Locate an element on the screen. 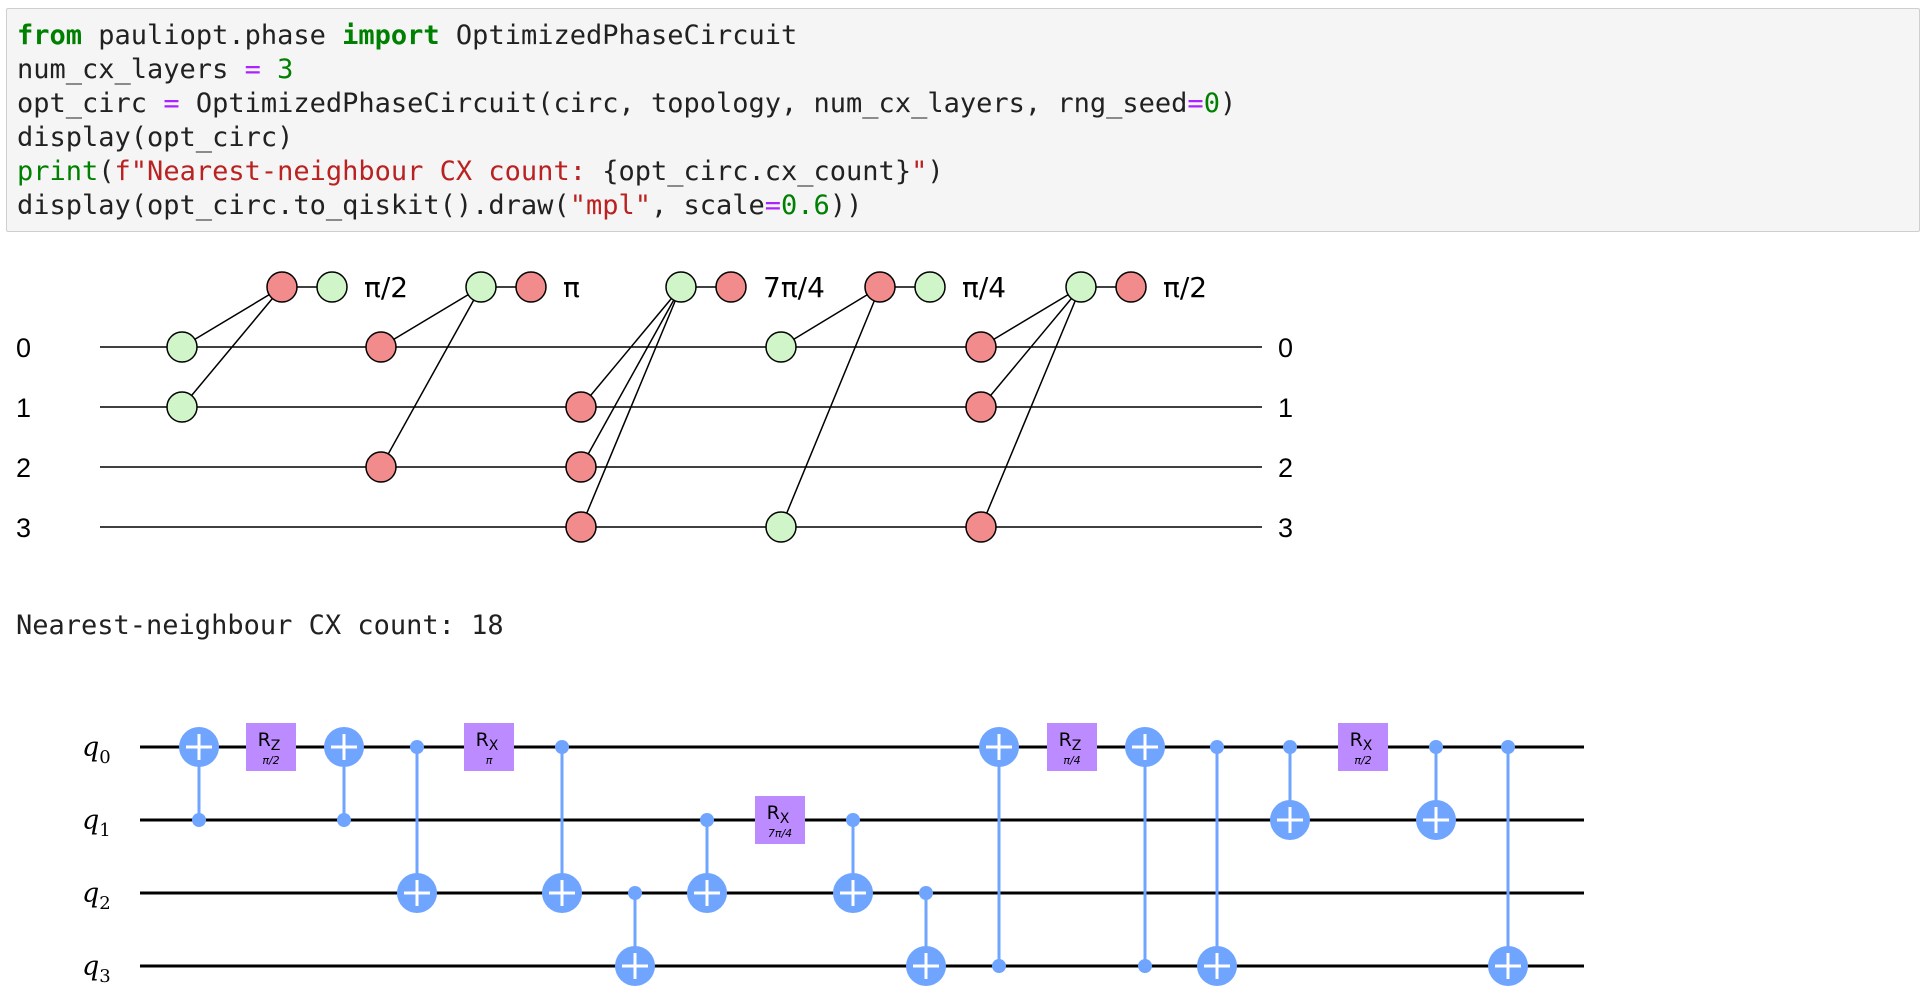 The image size is (1928, 992). rotation-gate-param: π/4 is located at coordinates (1071, 760).